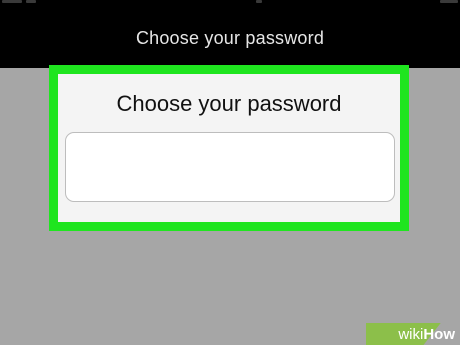 This screenshot has width=460, height=345. I want to click on dialog-title: Choose your password, so click(229, 103).